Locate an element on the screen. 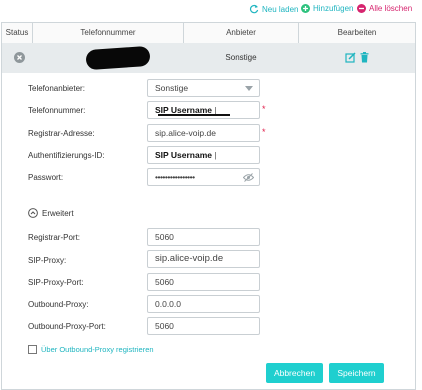 The image size is (422, 390). password-field-value: •••••••••••••••• is located at coordinates (175, 177).